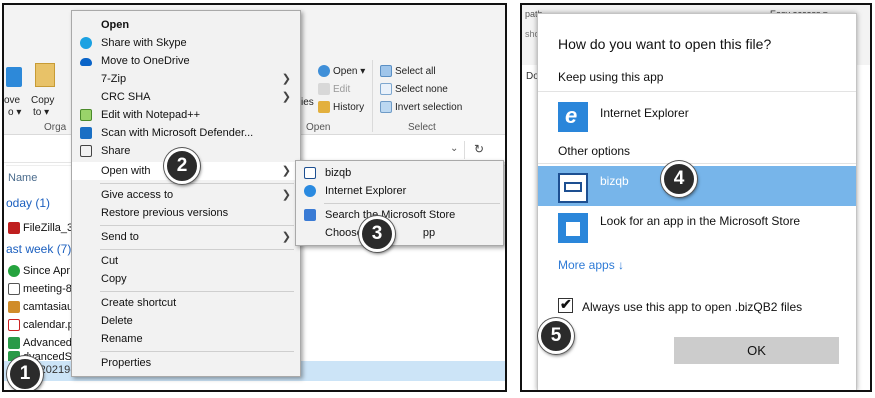  Describe the element at coordinates (151, 115) in the screenshot. I see `menu-label: Edit with Notepad++` at that location.